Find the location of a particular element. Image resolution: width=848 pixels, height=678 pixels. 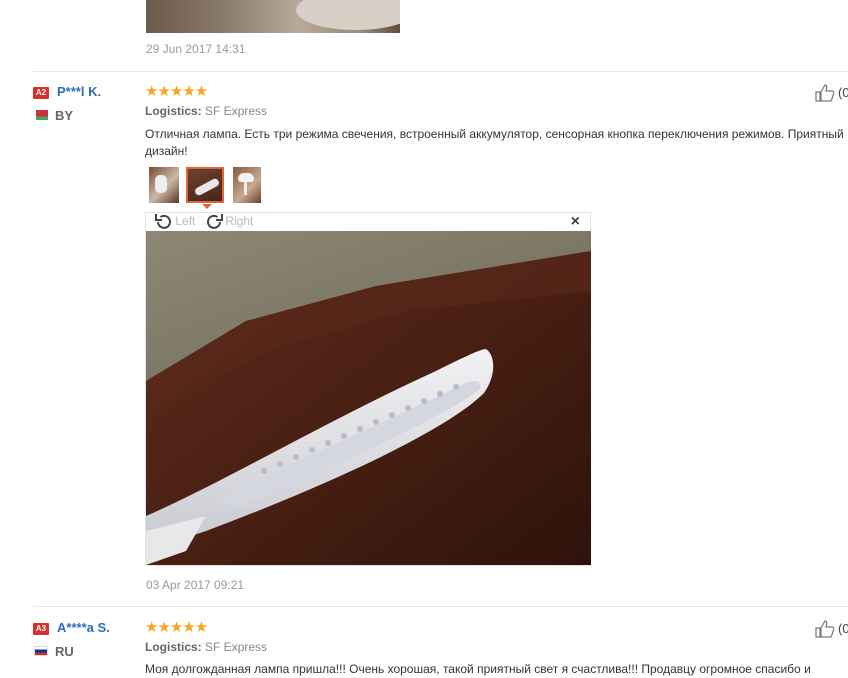

image-viewer-toolbar: Left Right × is located at coordinates (368, 222).